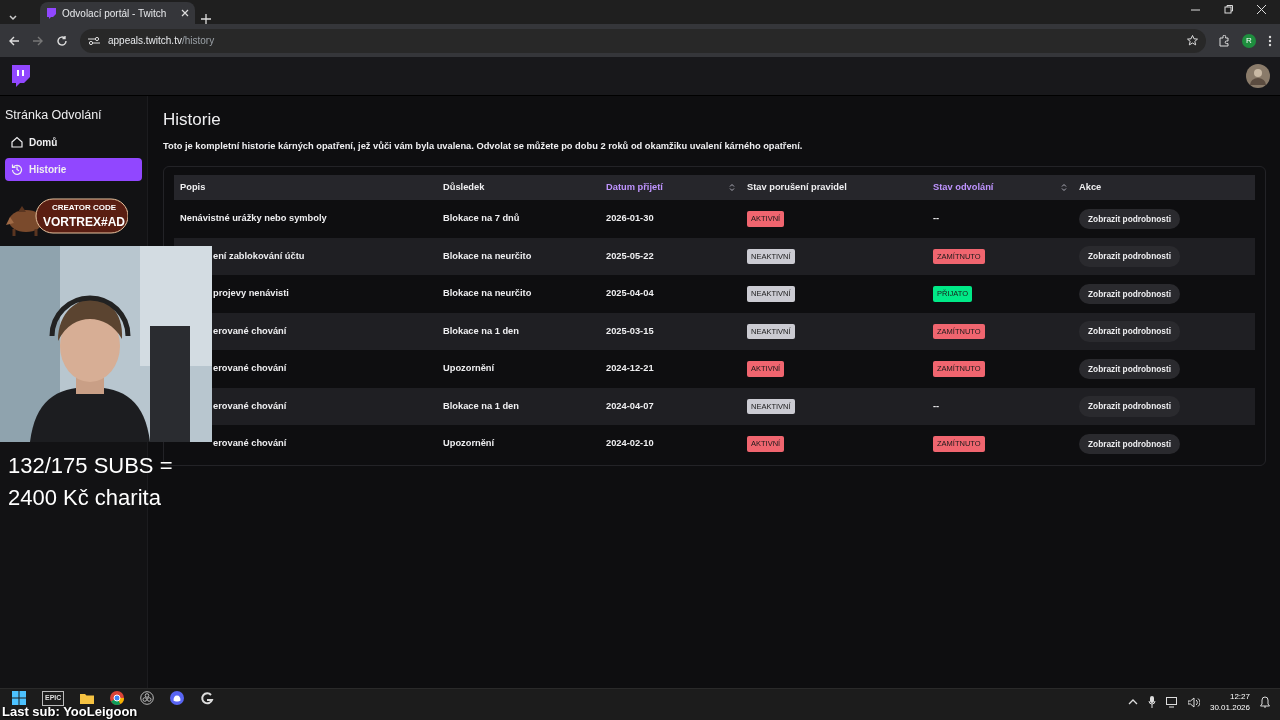 This screenshot has width=1280, height=720. What do you see at coordinates (251, 294) in the screenshot?
I see `table-cell-text: projevy nenávisti` at bounding box center [251, 294].